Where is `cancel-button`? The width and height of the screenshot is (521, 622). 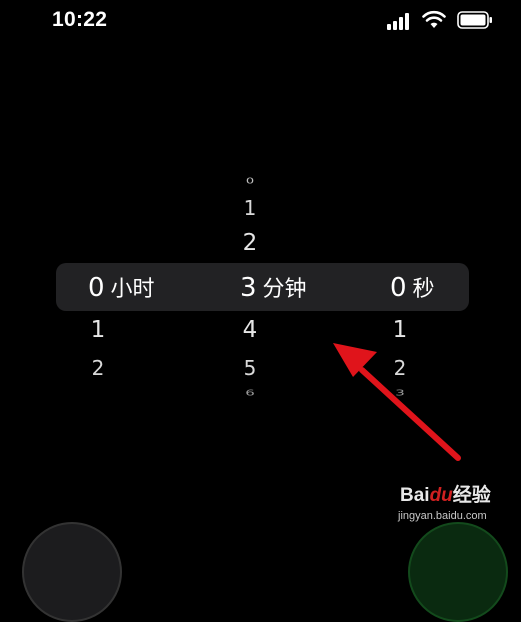
cancel-button is located at coordinates (72, 572).